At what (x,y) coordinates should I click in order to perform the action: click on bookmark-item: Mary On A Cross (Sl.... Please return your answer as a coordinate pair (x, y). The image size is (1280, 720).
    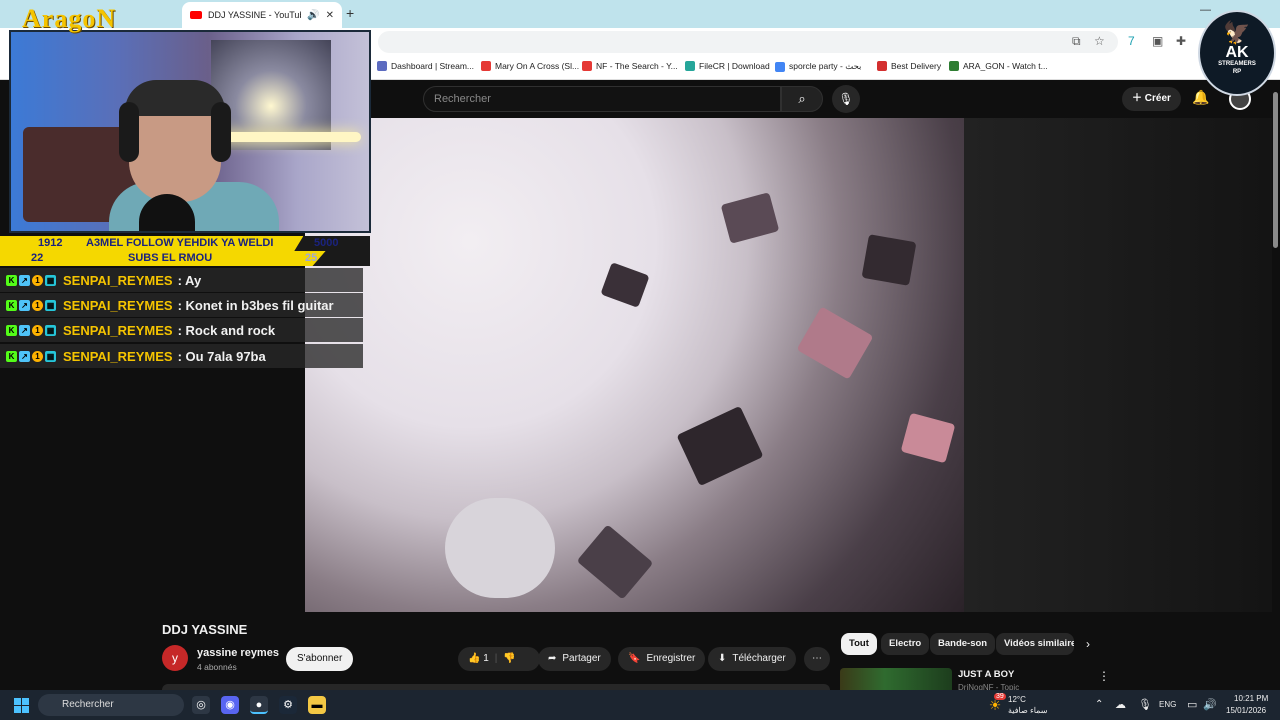
    Looking at the image, I should click on (530, 66).